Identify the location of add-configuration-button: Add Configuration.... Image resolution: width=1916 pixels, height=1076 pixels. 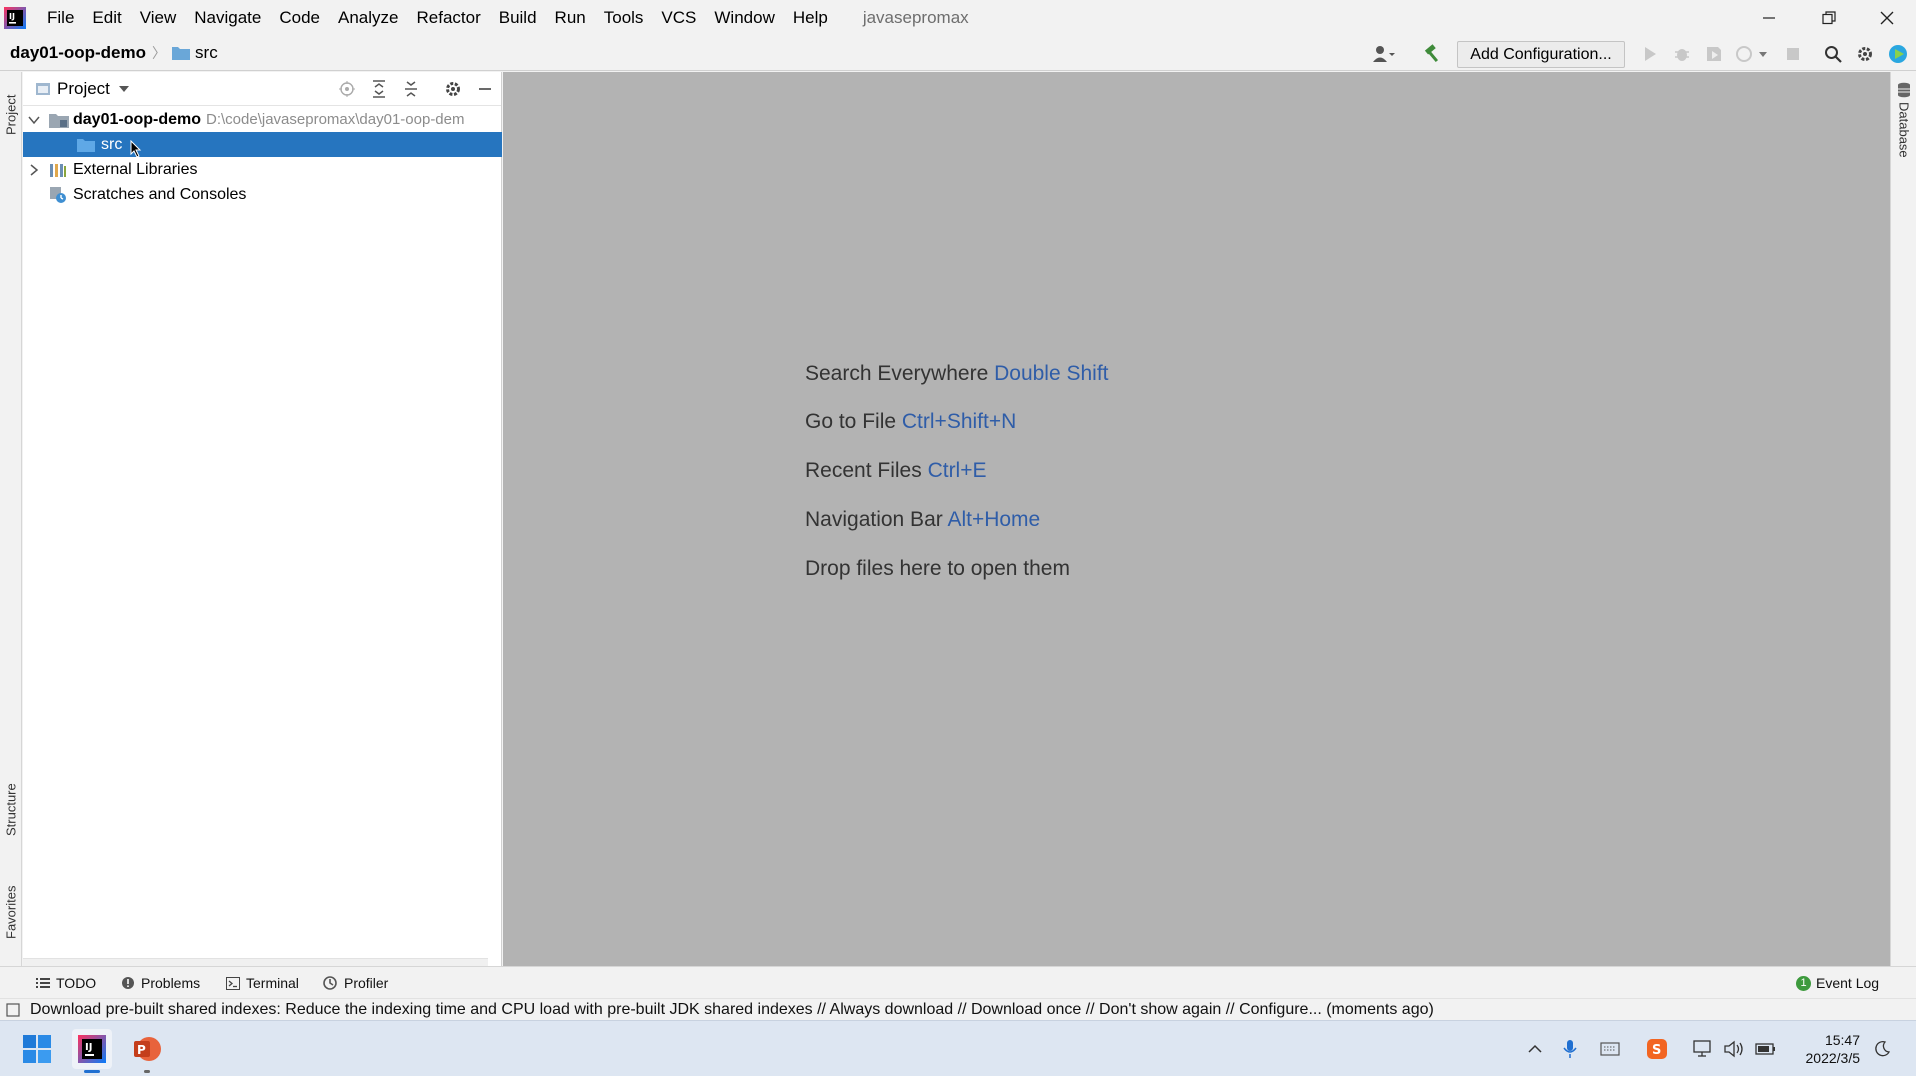
(1541, 54).